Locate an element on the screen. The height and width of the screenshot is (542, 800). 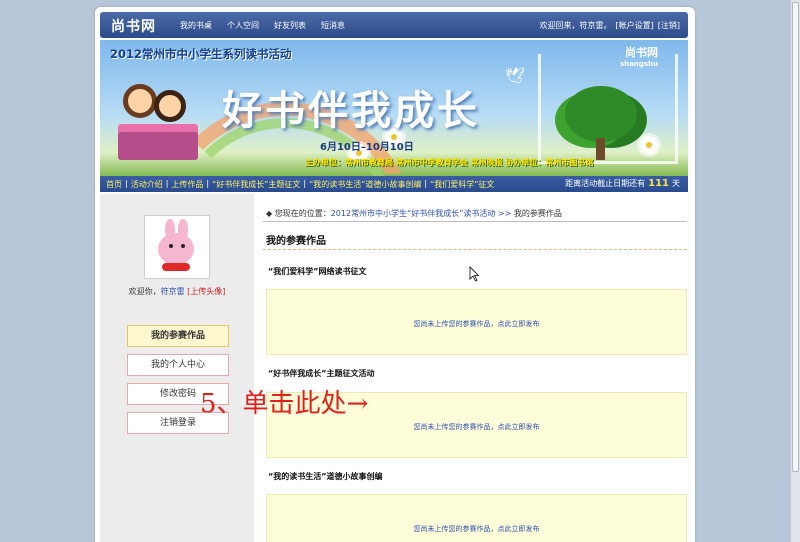
deadline-prefix: 距离活动截止日期还有 is located at coordinates (605, 183).